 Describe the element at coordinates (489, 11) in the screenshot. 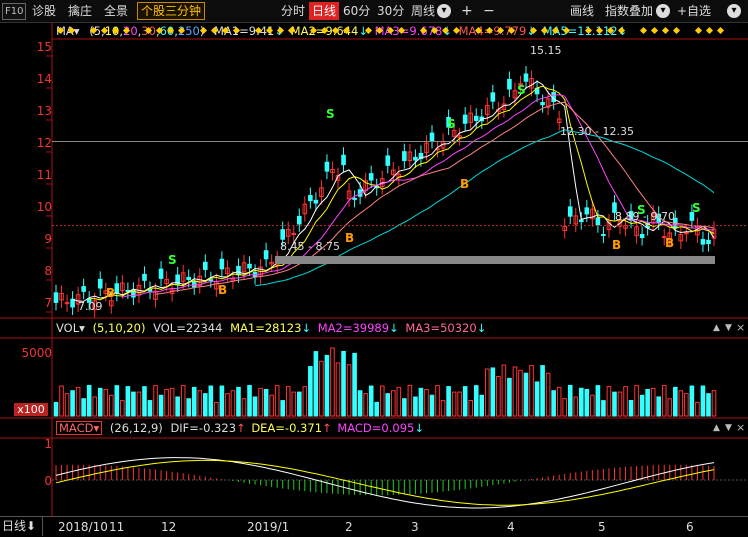

I see `zoom-out-button: −` at that location.